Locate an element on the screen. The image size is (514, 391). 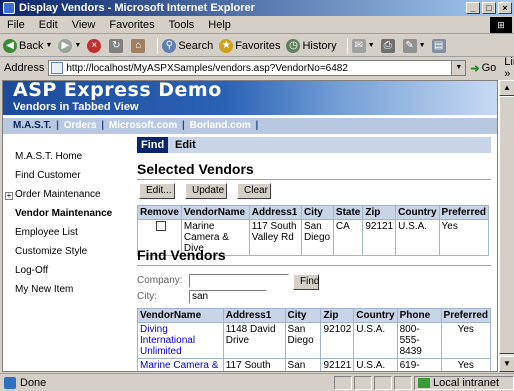
menu-tools: Tools is located at coordinates (182, 25).